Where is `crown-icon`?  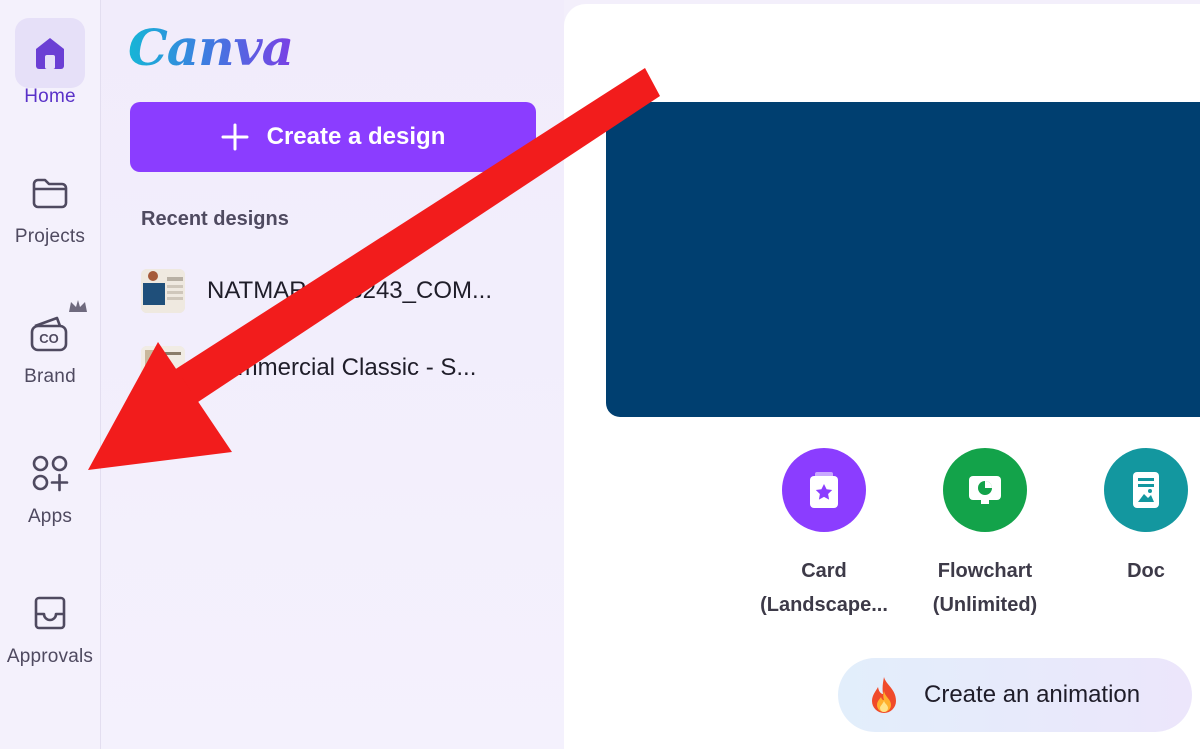
crown-icon is located at coordinates (78, 306).